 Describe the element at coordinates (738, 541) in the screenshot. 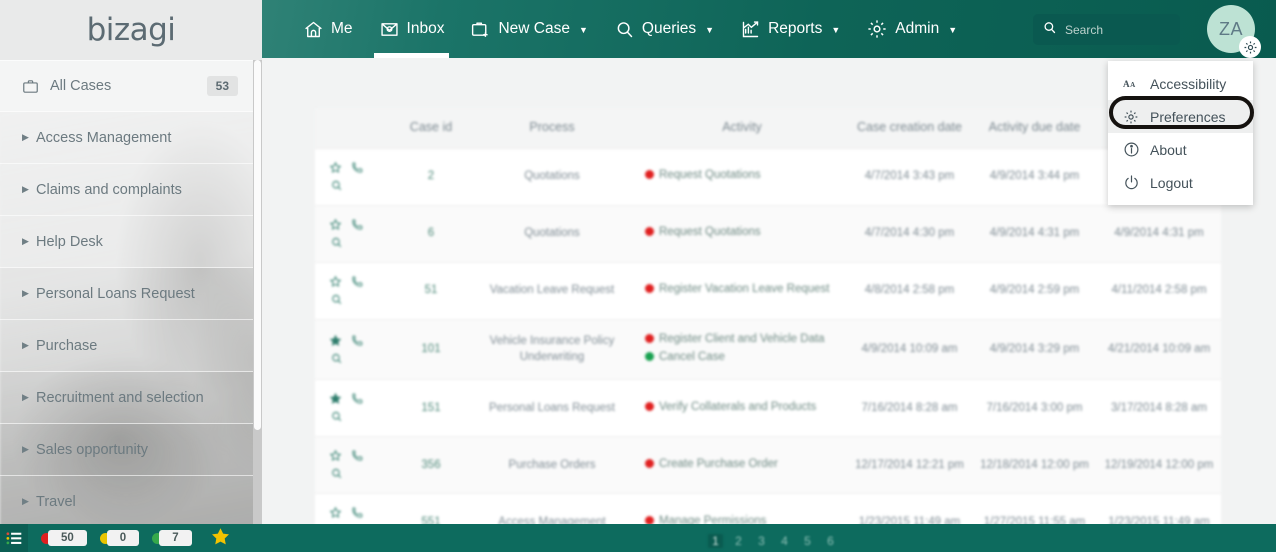

I see `page-button-2: 2` at that location.